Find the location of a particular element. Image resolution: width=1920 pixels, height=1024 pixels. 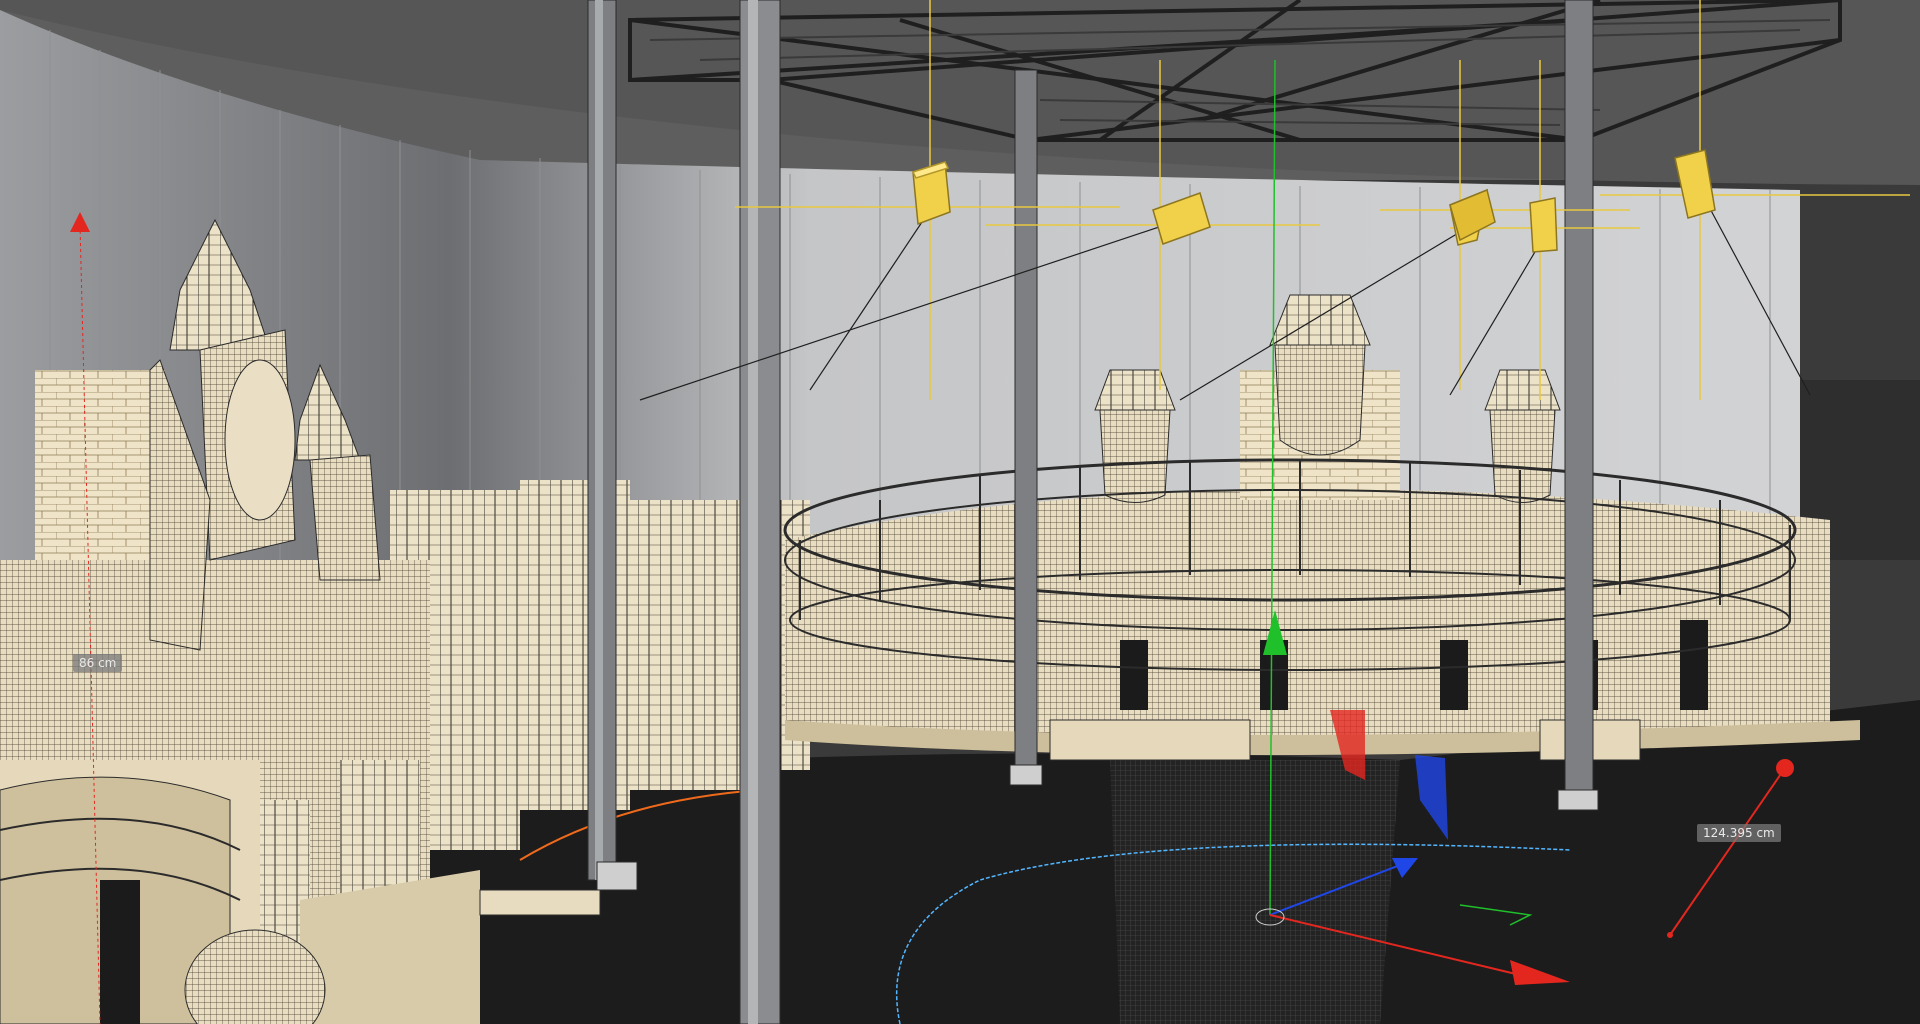

stage-statue-right is located at coordinates (1522, 436).